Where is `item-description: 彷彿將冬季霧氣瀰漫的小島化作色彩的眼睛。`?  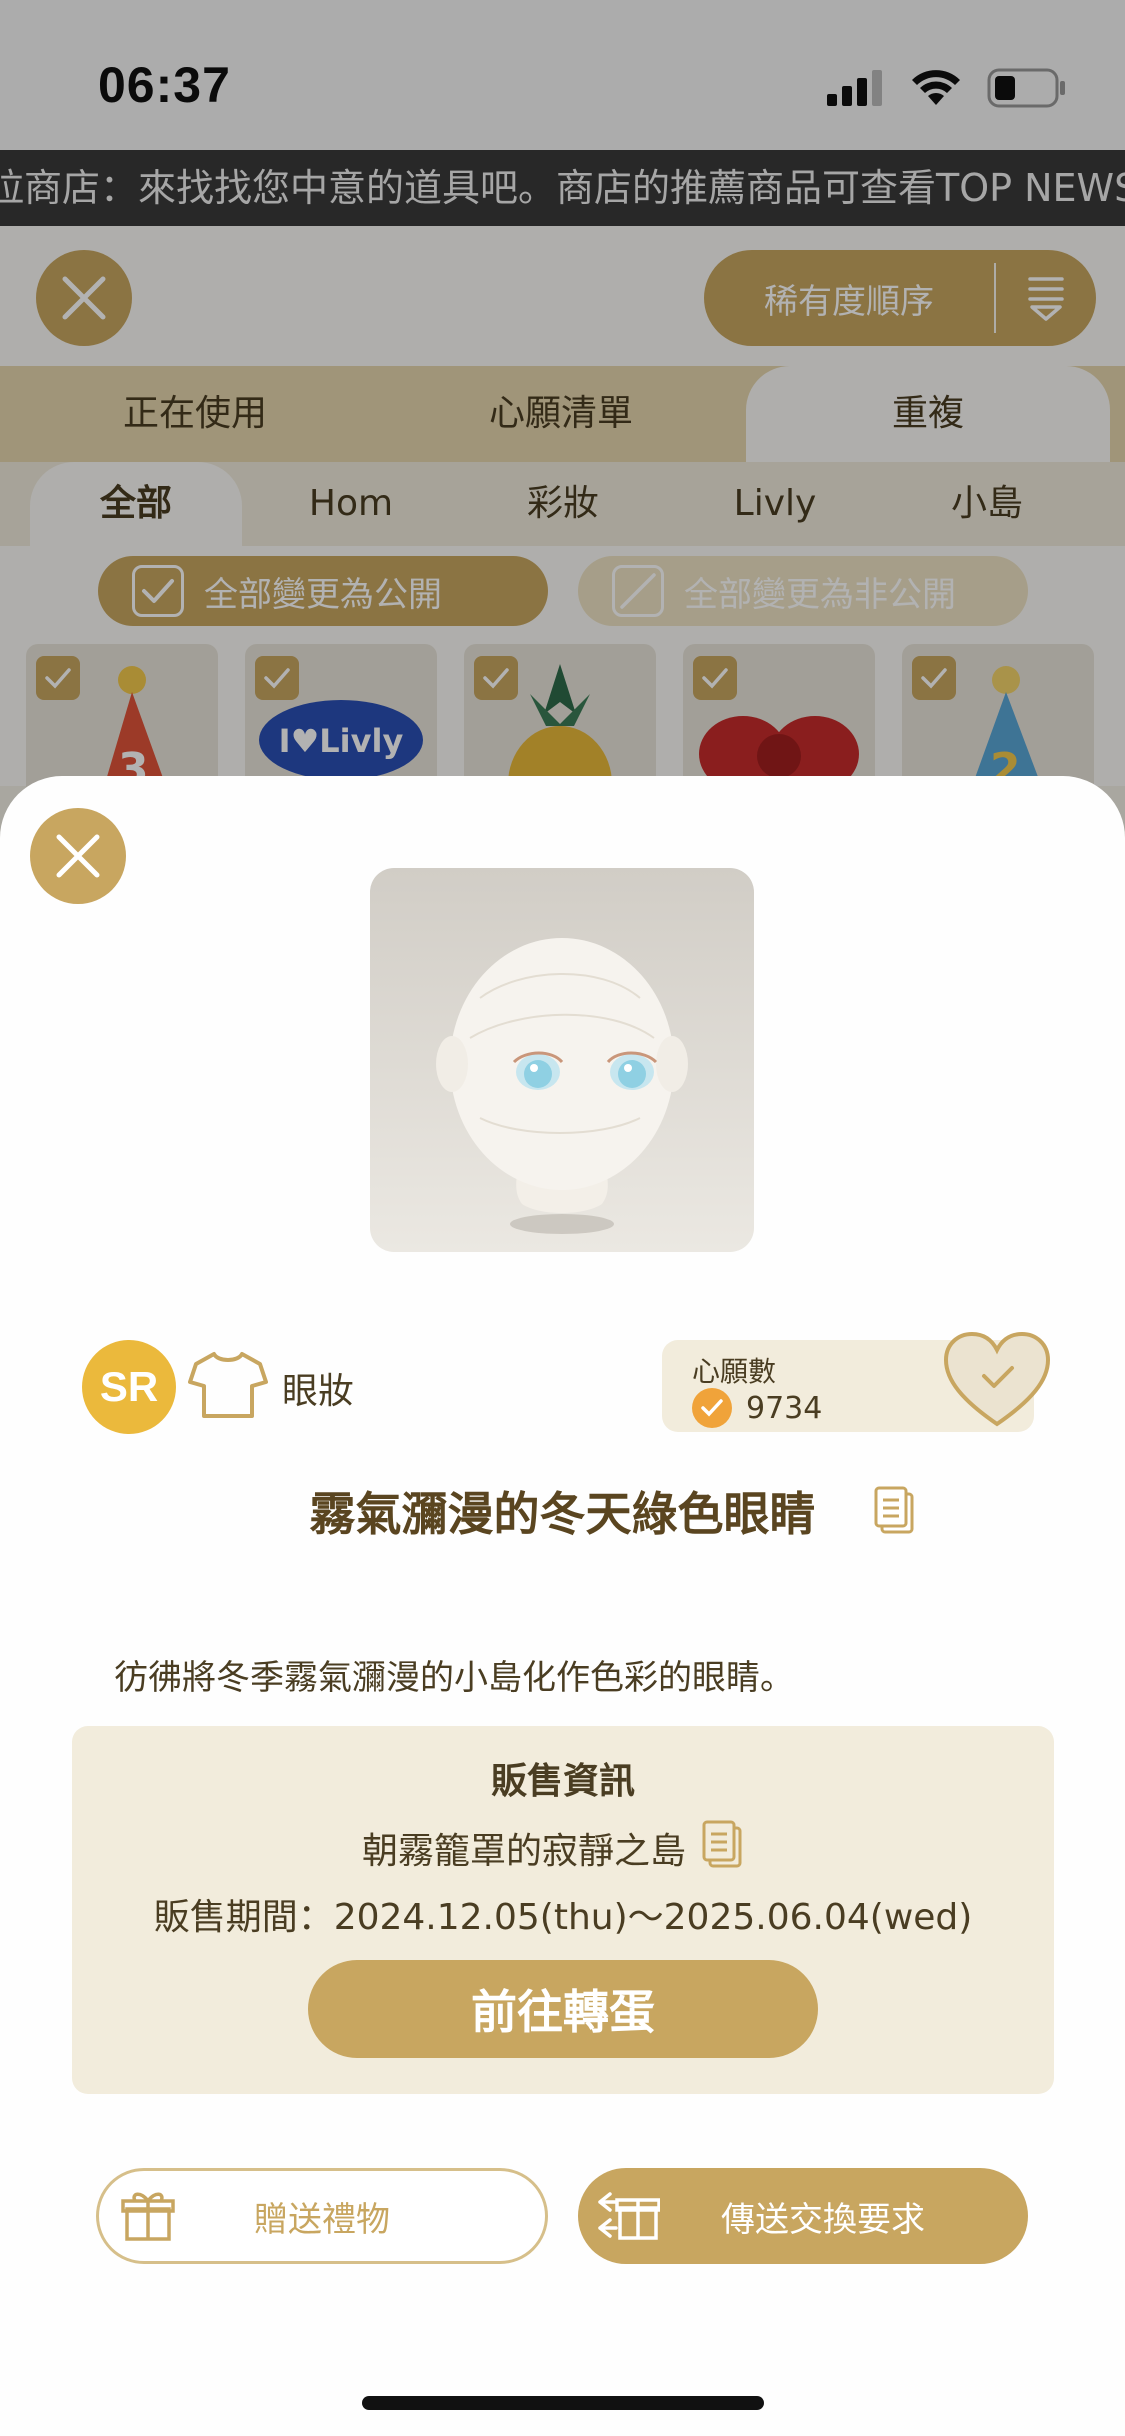 item-description: 彷彿將冬季霧氣瀰漫的小島化作色彩的眼睛。 is located at coordinates (454, 1678).